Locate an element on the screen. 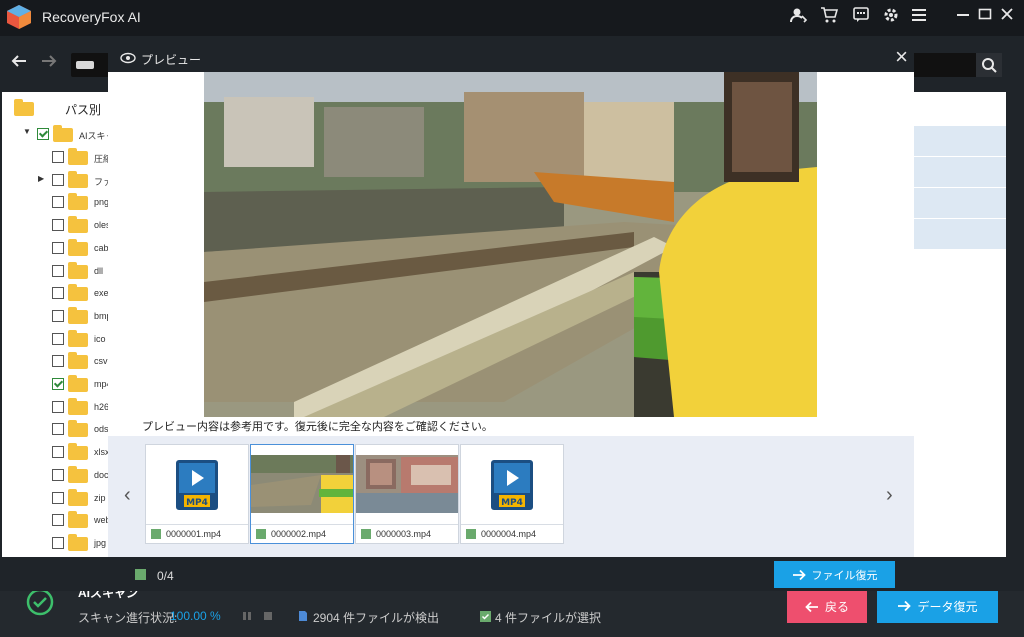 This screenshot has height=637, width=1024. tree-item: cab is located at coordinates (55, 248).